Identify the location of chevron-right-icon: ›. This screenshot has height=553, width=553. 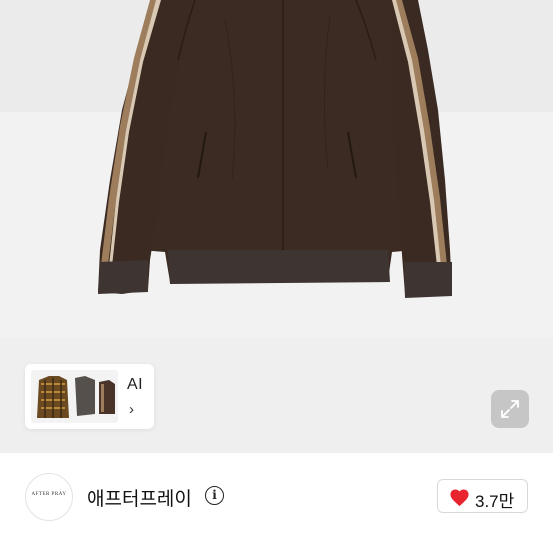
(131, 409).